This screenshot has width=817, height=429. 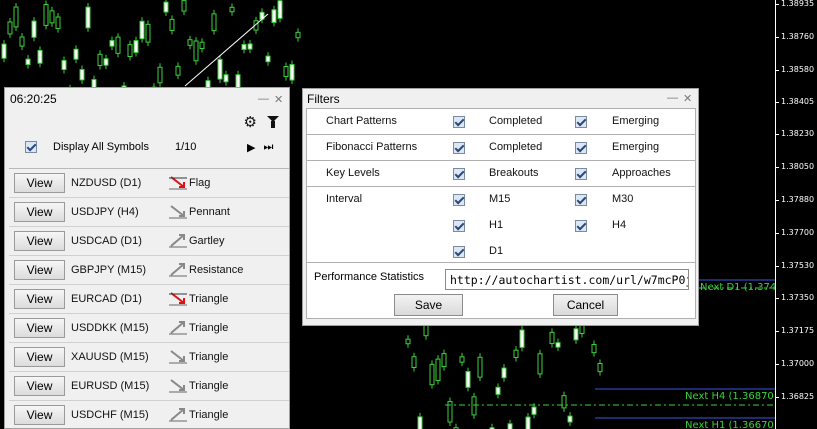 I want to click on gear-icon: ⚙, so click(x=250, y=122).